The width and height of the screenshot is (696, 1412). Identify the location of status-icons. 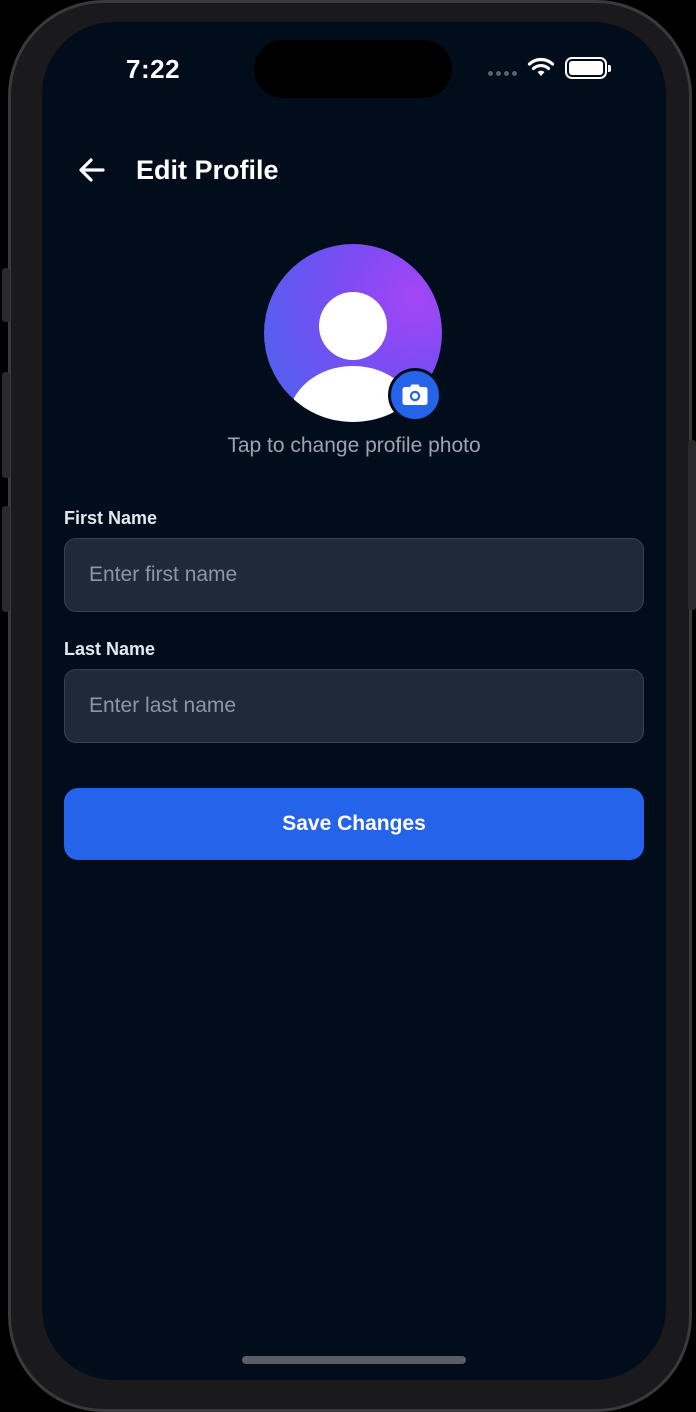
(549, 68).